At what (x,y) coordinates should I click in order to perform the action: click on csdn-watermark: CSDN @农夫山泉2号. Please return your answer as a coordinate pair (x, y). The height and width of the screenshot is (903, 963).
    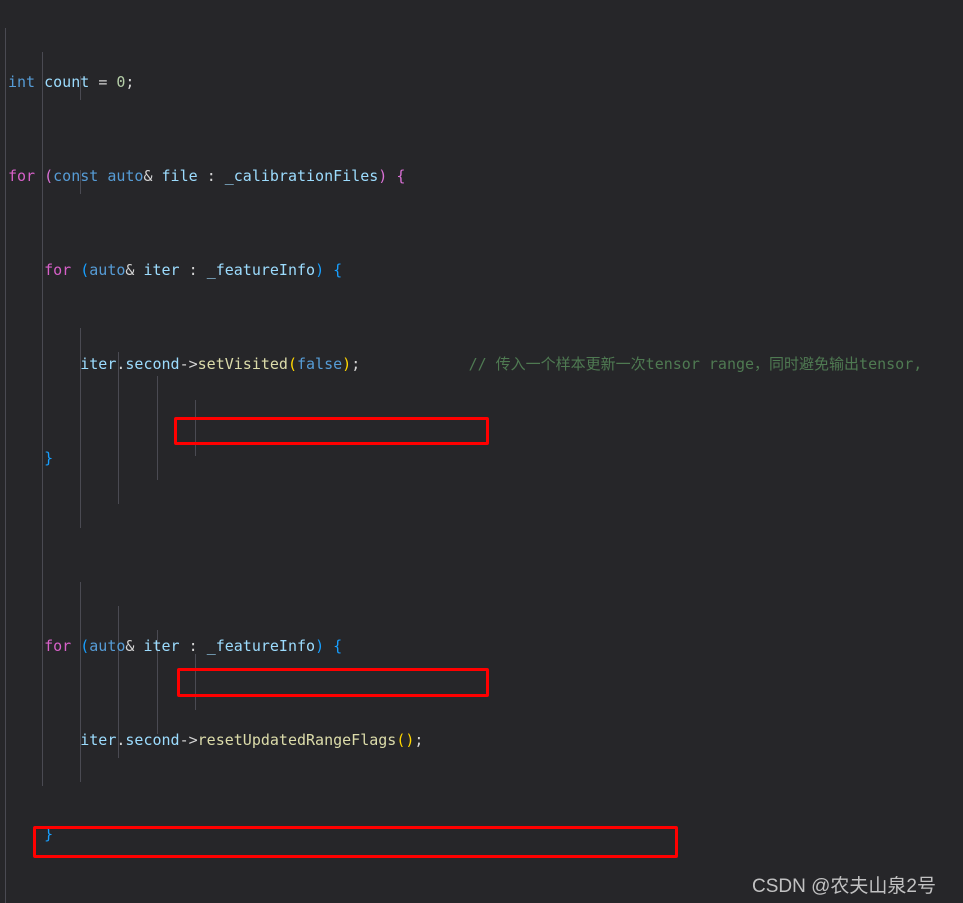
    Looking at the image, I should click on (844, 886).